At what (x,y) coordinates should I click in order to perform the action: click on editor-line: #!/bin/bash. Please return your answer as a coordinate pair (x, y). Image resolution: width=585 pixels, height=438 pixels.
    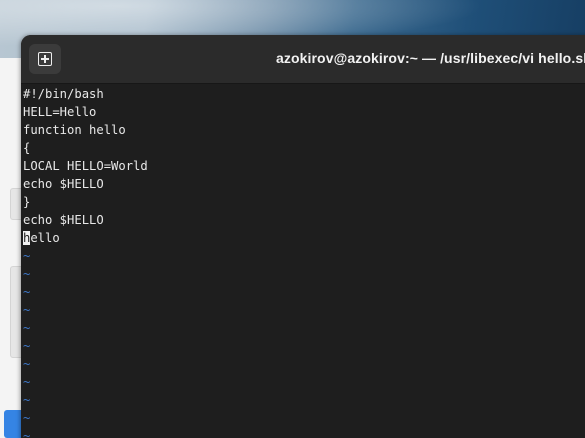
    Looking at the image, I should click on (63, 94).